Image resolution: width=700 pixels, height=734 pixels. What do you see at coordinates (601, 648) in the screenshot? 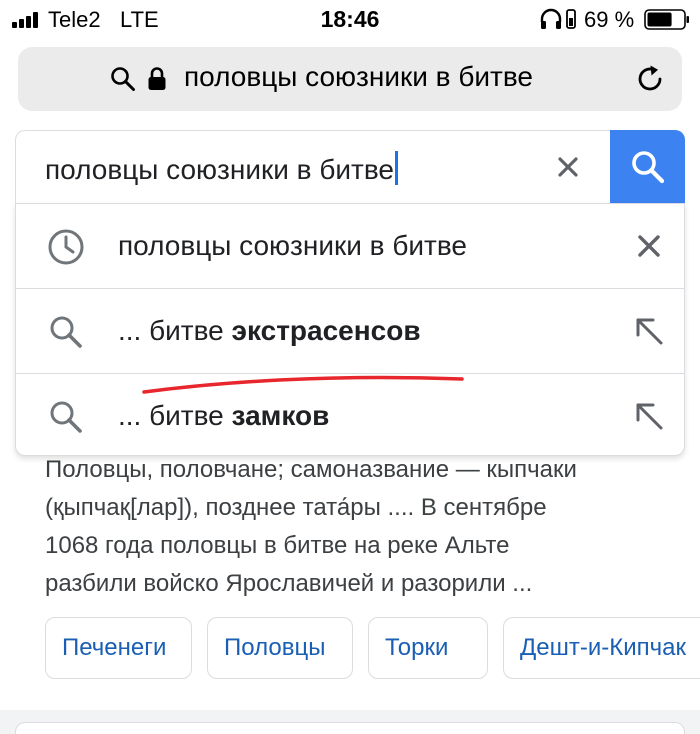
I see `chip-desht-i-kipchak: Дешт-и-Кипчак` at bounding box center [601, 648].